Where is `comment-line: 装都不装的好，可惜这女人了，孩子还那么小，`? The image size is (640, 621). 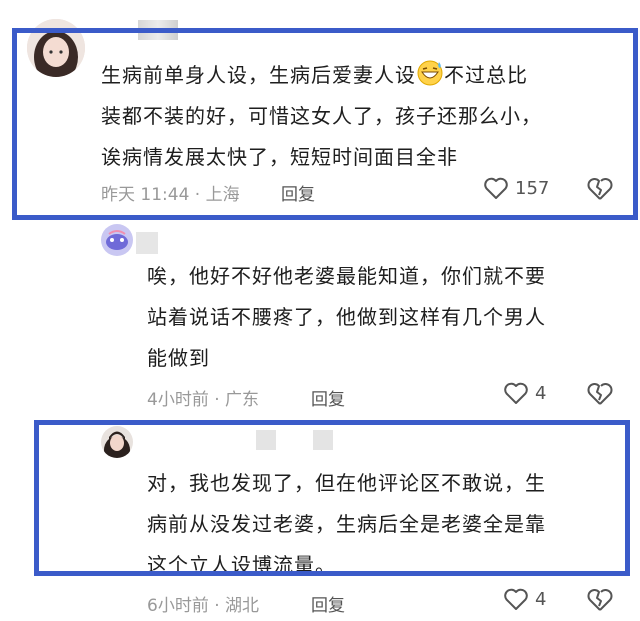 comment-line: 装都不装的好，可惜这女人了，孩子还那么小， is located at coordinates (321, 116).